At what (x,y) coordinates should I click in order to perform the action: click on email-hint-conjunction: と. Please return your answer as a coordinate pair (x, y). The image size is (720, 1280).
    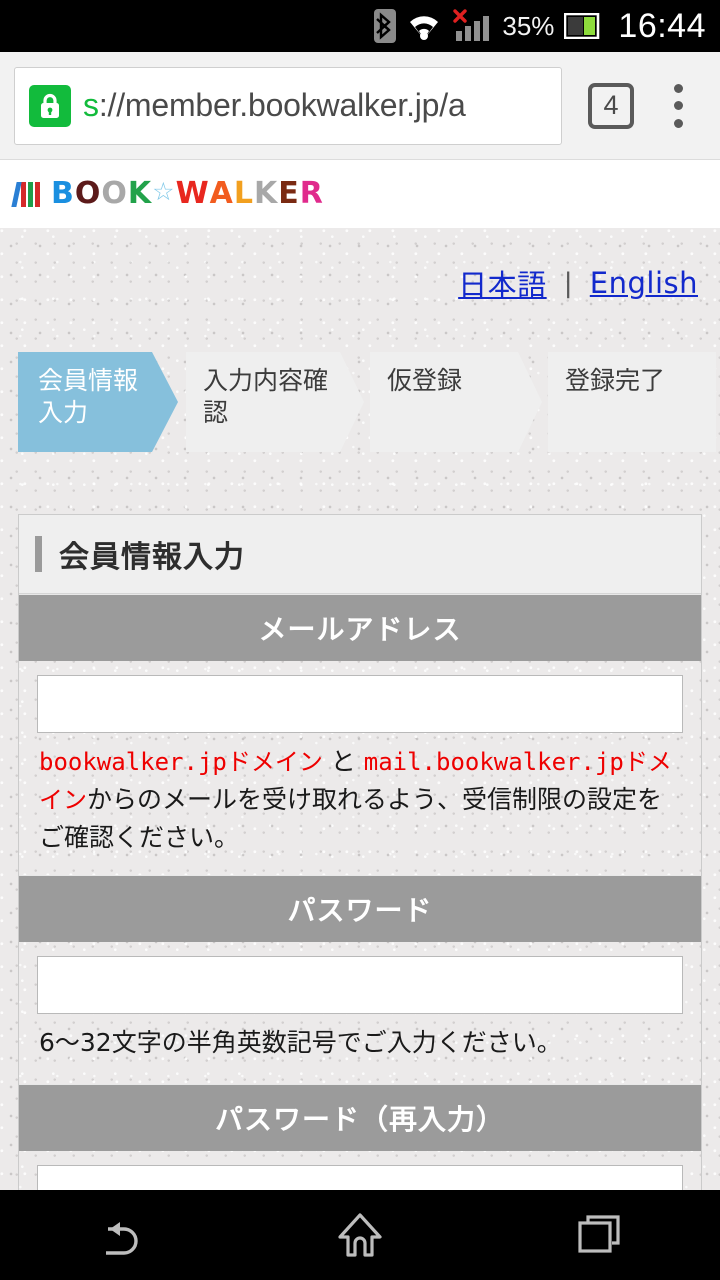
    Looking at the image, I should click on (343, 761).